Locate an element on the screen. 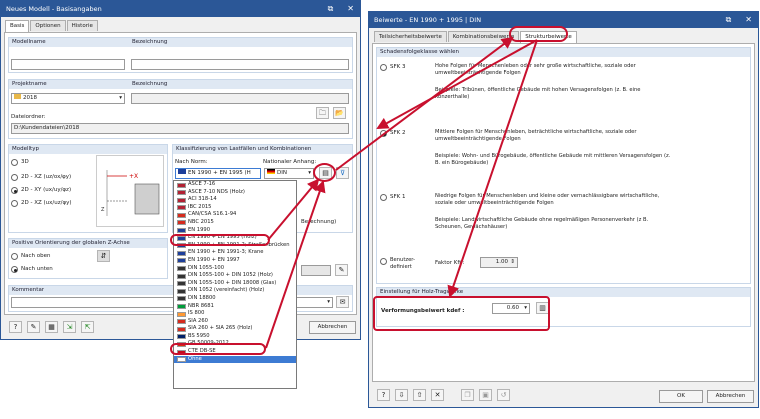 The image size is (760, 419). radio-nach-unten is located at coordinates (14, 269).